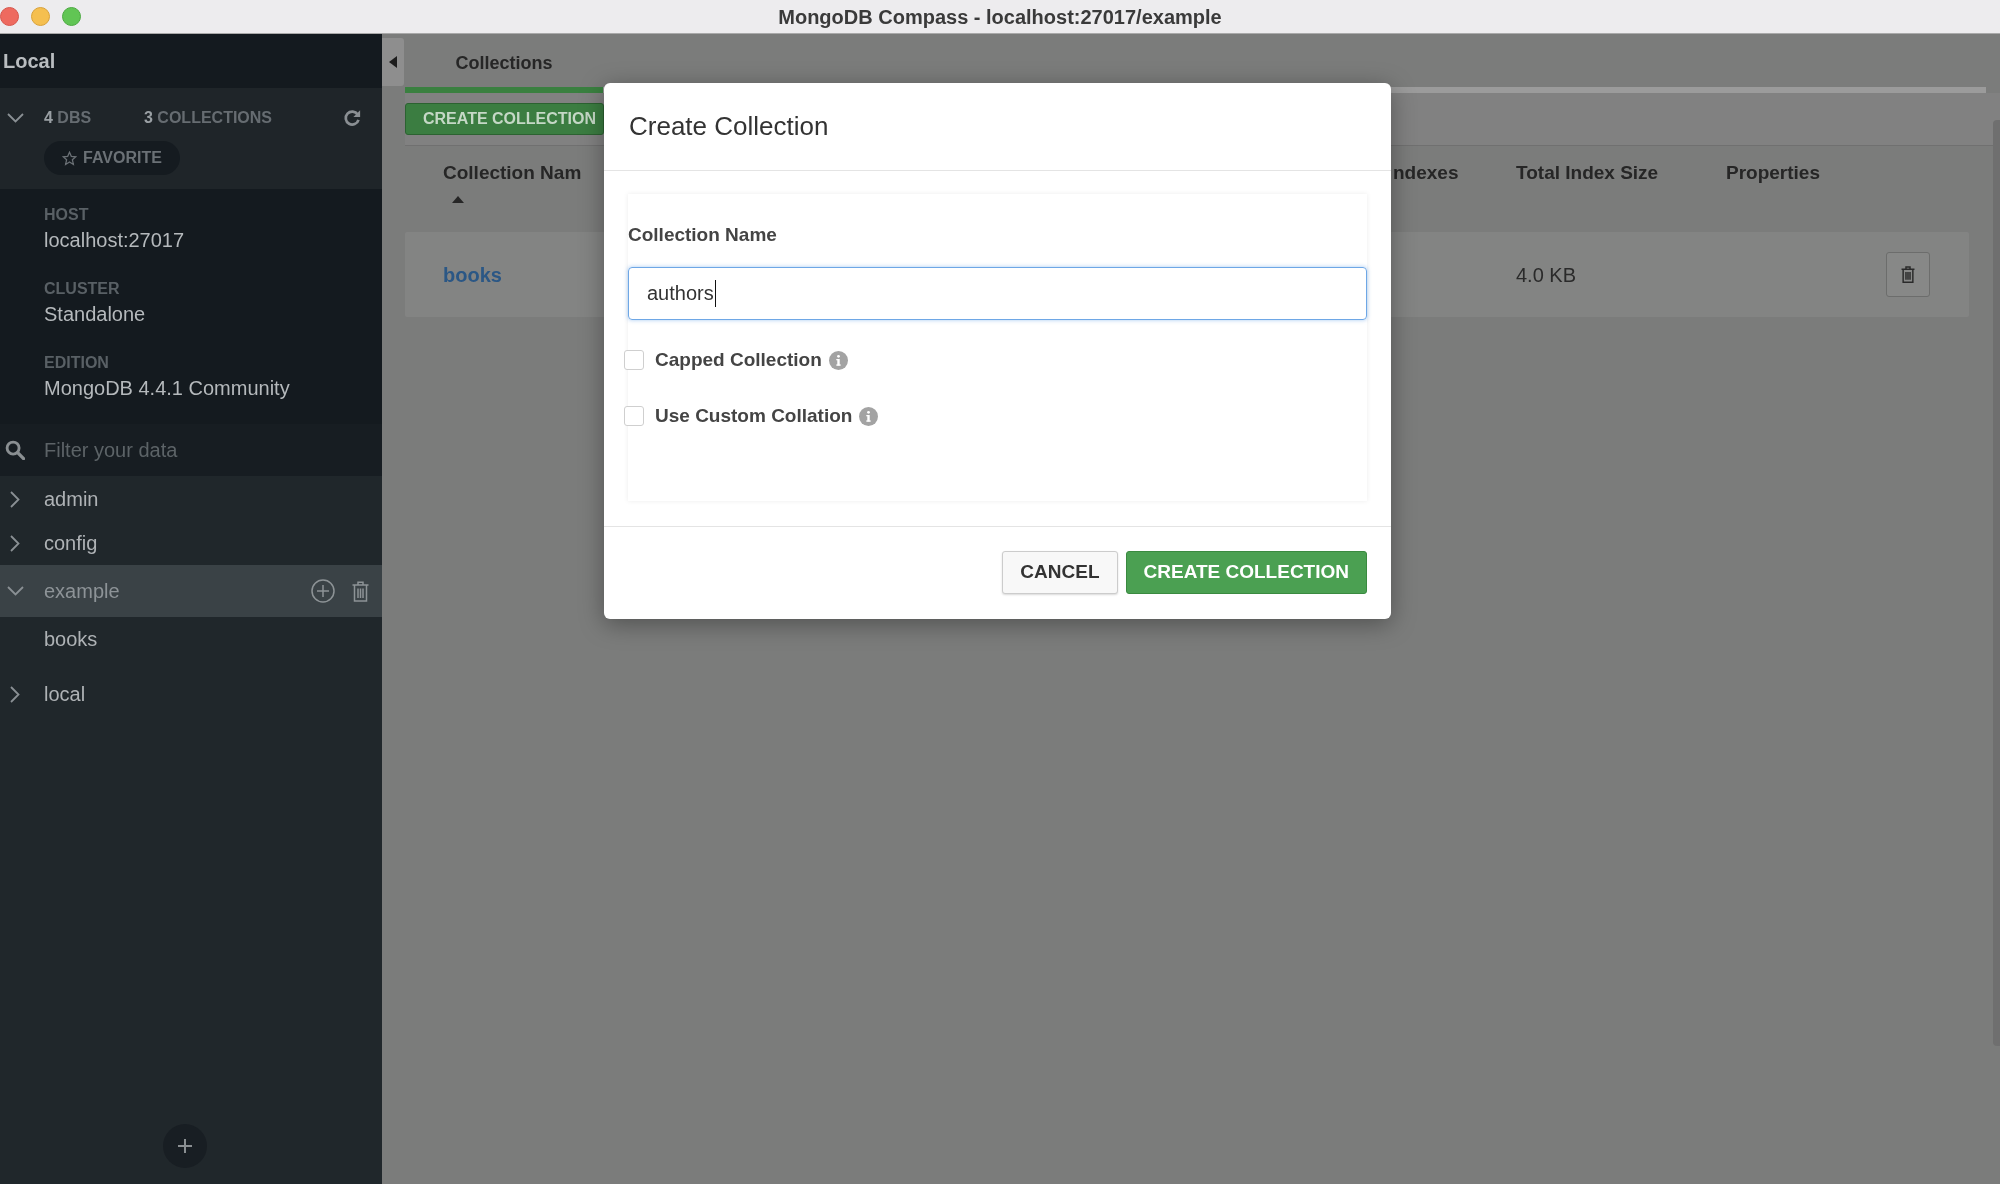  Describe the element at coordinates (1546, 275) in the screenshot. I see `table-cell-text: 4.0 KB` at that location.